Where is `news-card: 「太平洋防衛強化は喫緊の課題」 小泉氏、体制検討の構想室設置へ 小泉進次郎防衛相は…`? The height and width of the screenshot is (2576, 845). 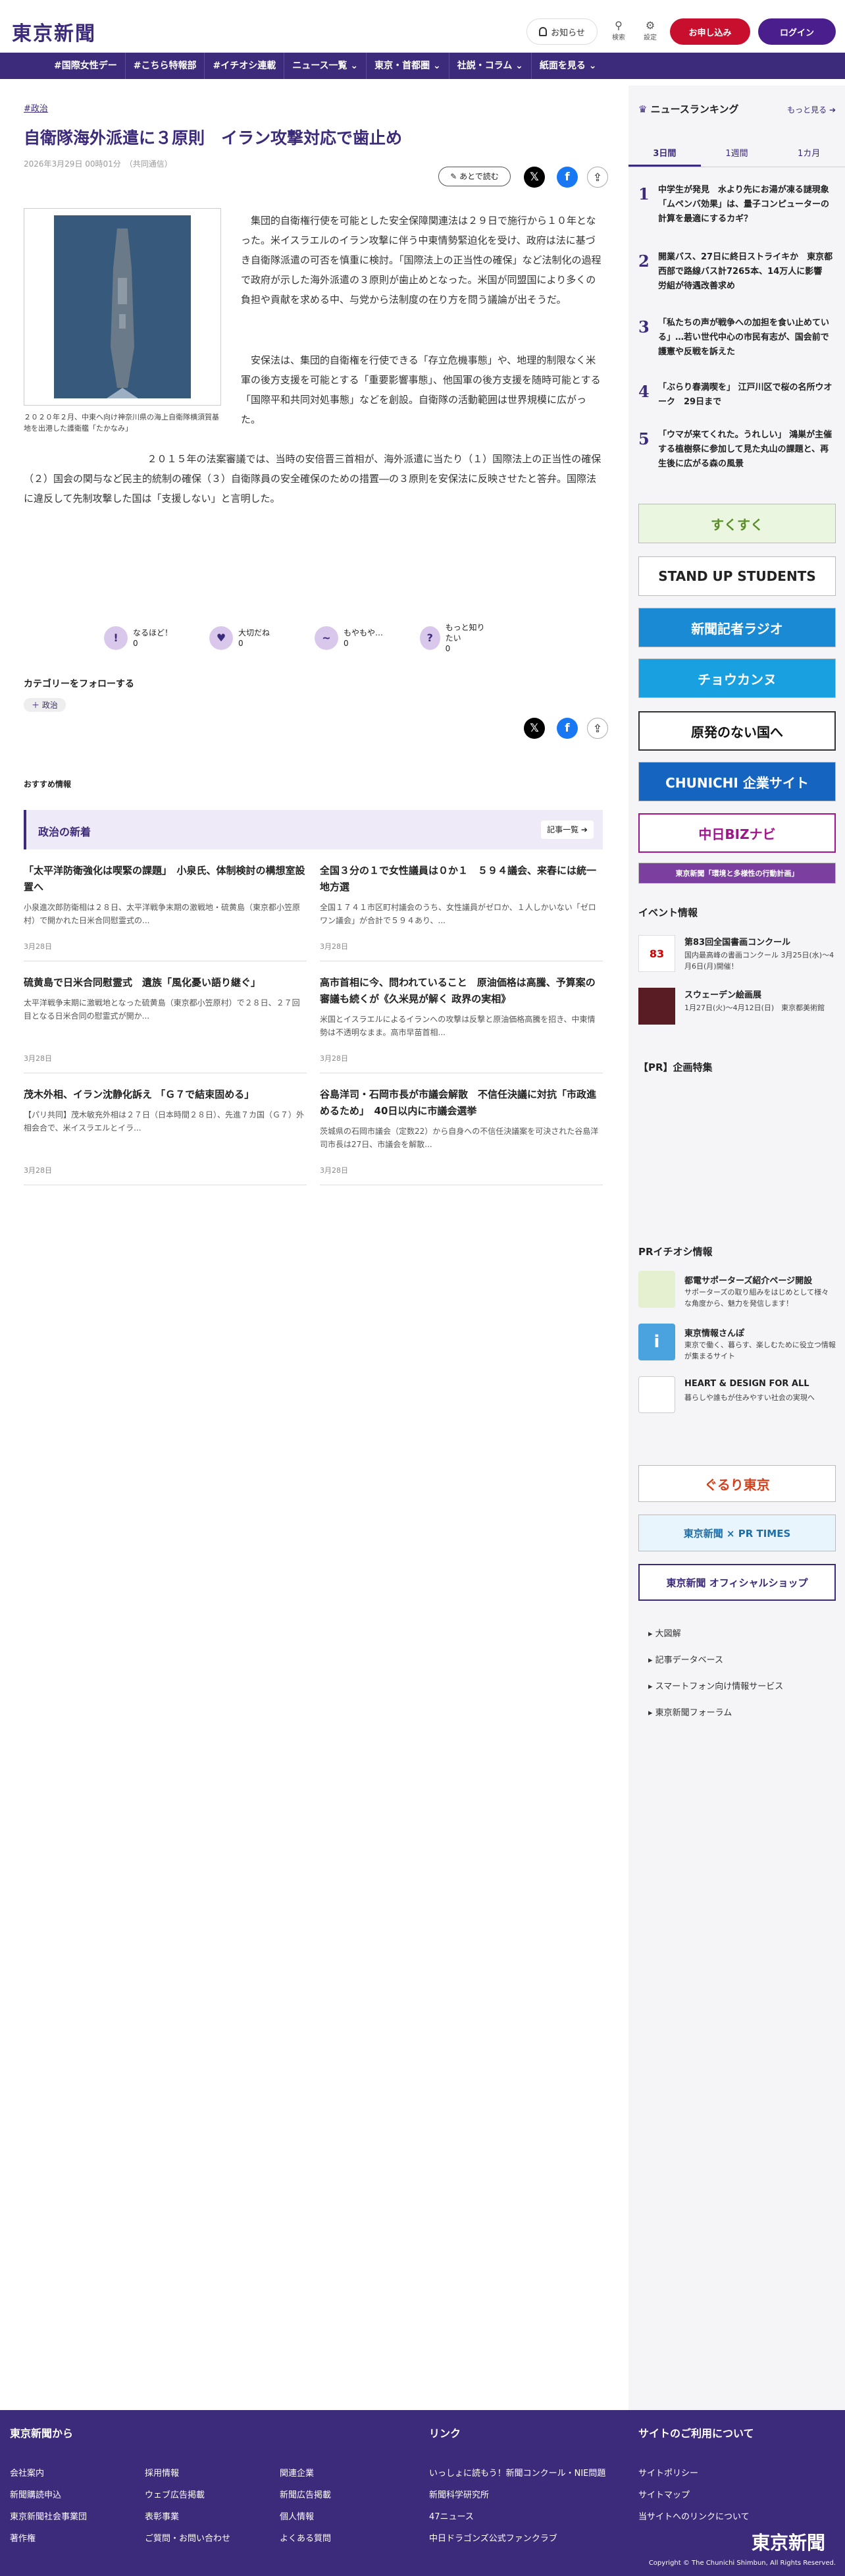
news-card: 「太平洋防衛強化は喫緊の課題」 小泉氏、体制検討の構想室設置へ 小泉進次郎防衛相は… is located at coordinates (166, 912).